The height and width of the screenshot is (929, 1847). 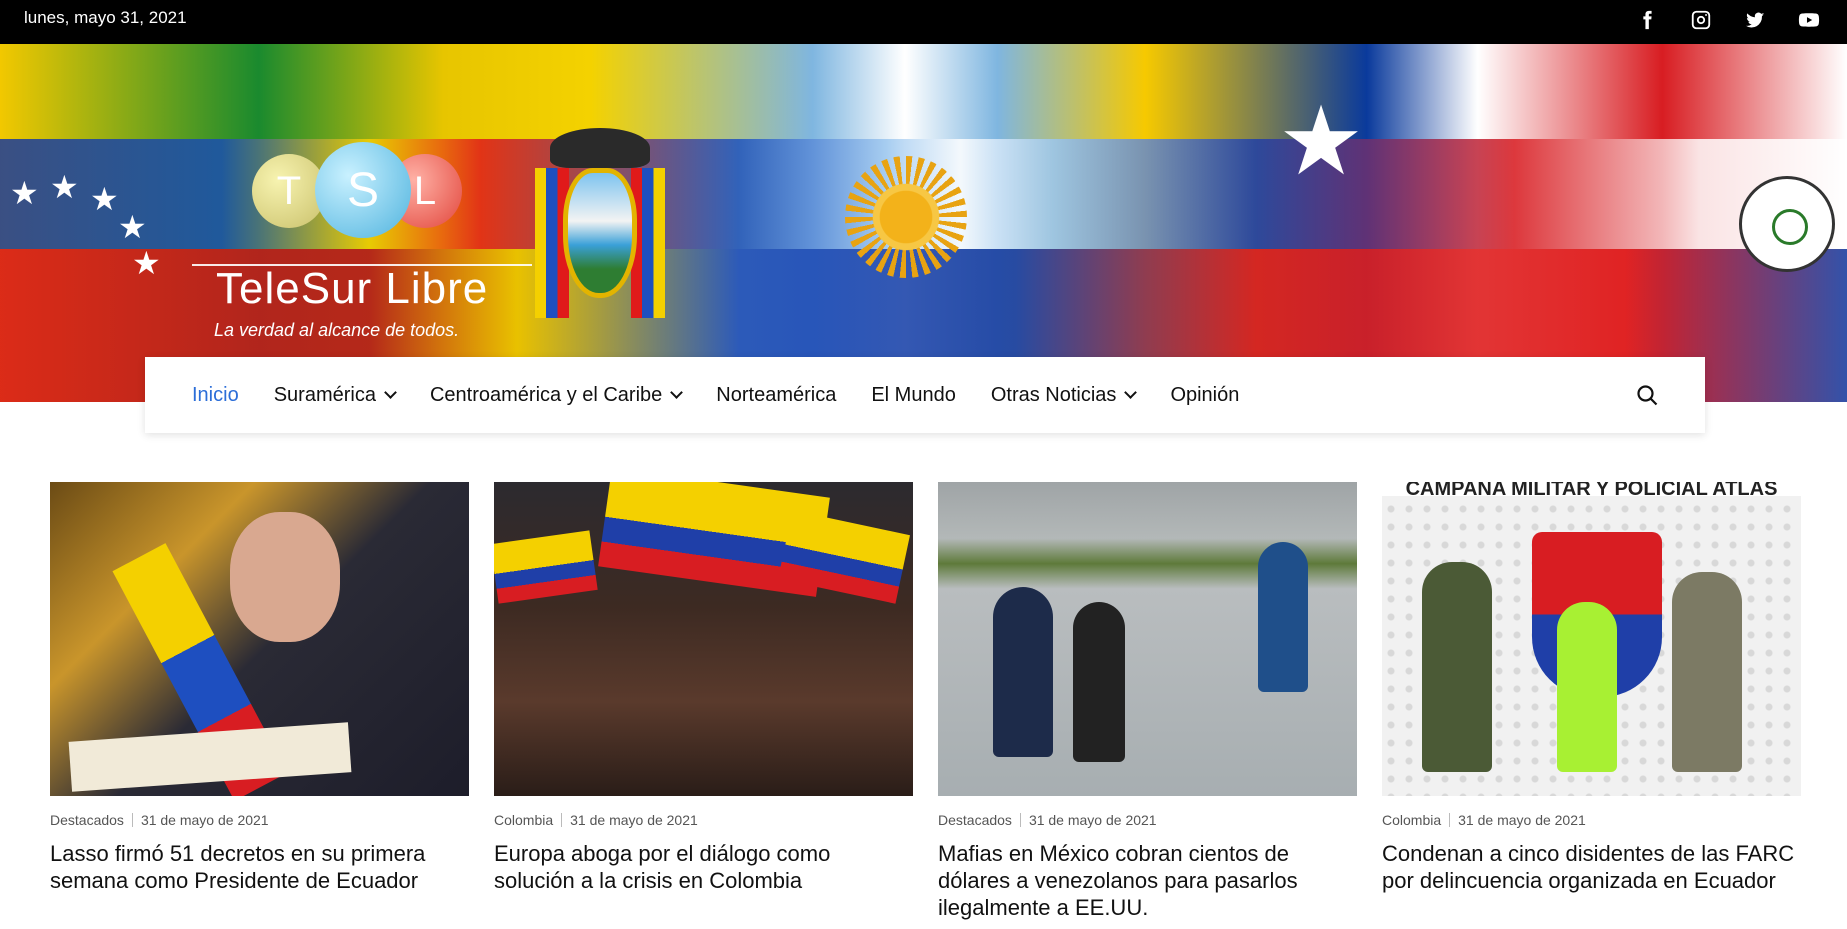 I want to click on nav-item-label: Norteamérica, so click(x=776, y=394).